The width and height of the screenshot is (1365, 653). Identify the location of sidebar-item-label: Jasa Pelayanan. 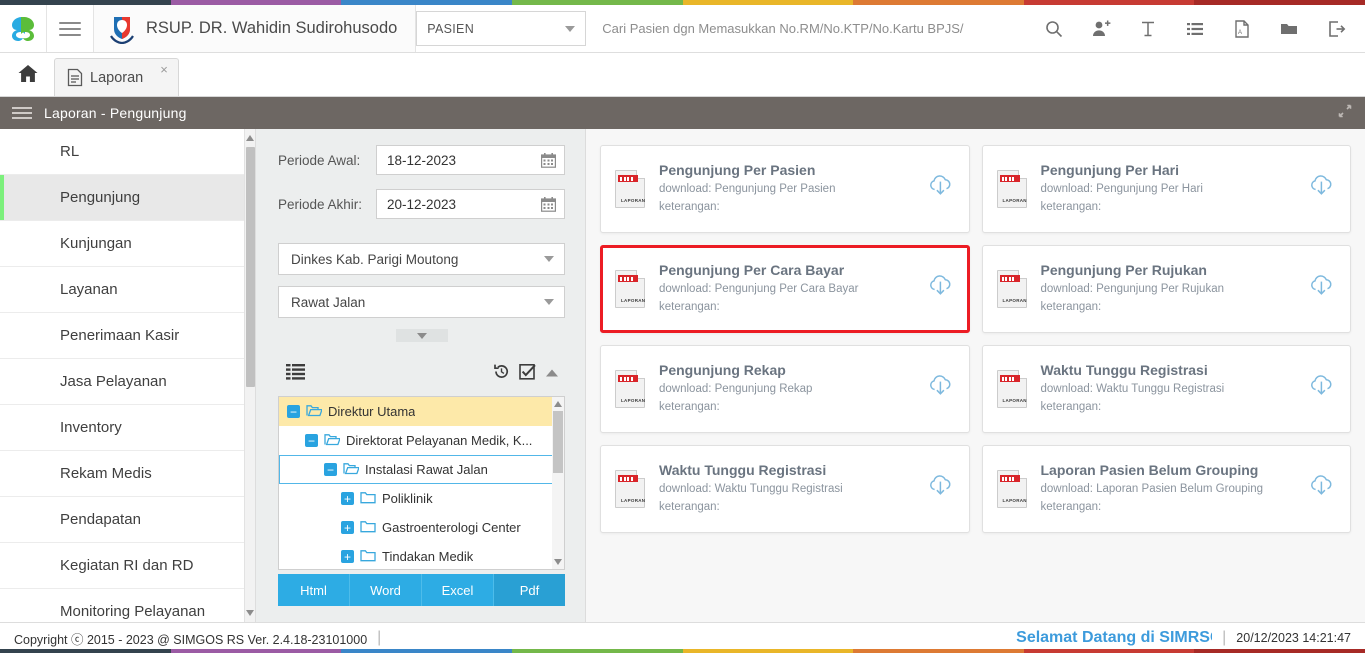
(113, 381).